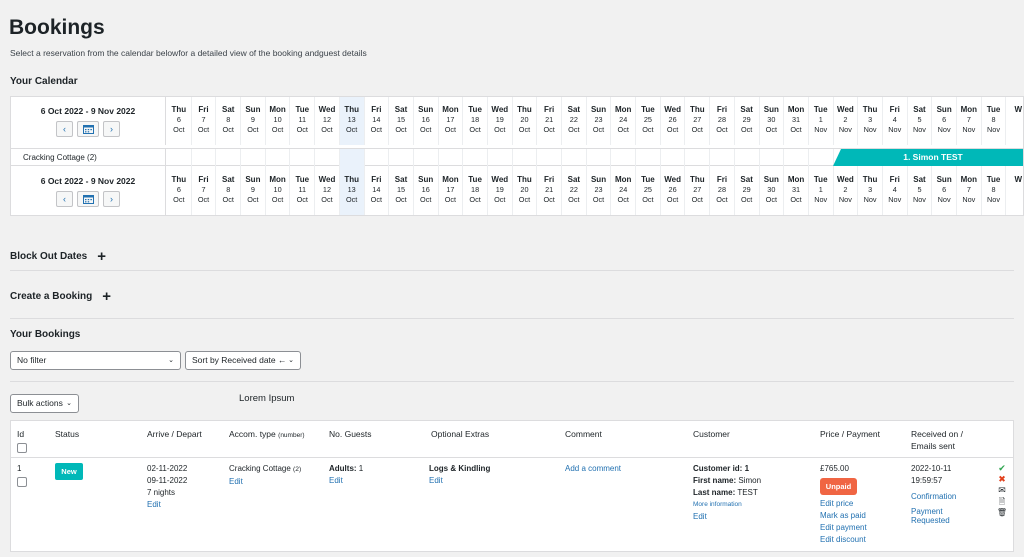  What do you see at coordinates (111, 129) in the screenshot?
I see `next-button: ›` at bounding box center [111, 129].